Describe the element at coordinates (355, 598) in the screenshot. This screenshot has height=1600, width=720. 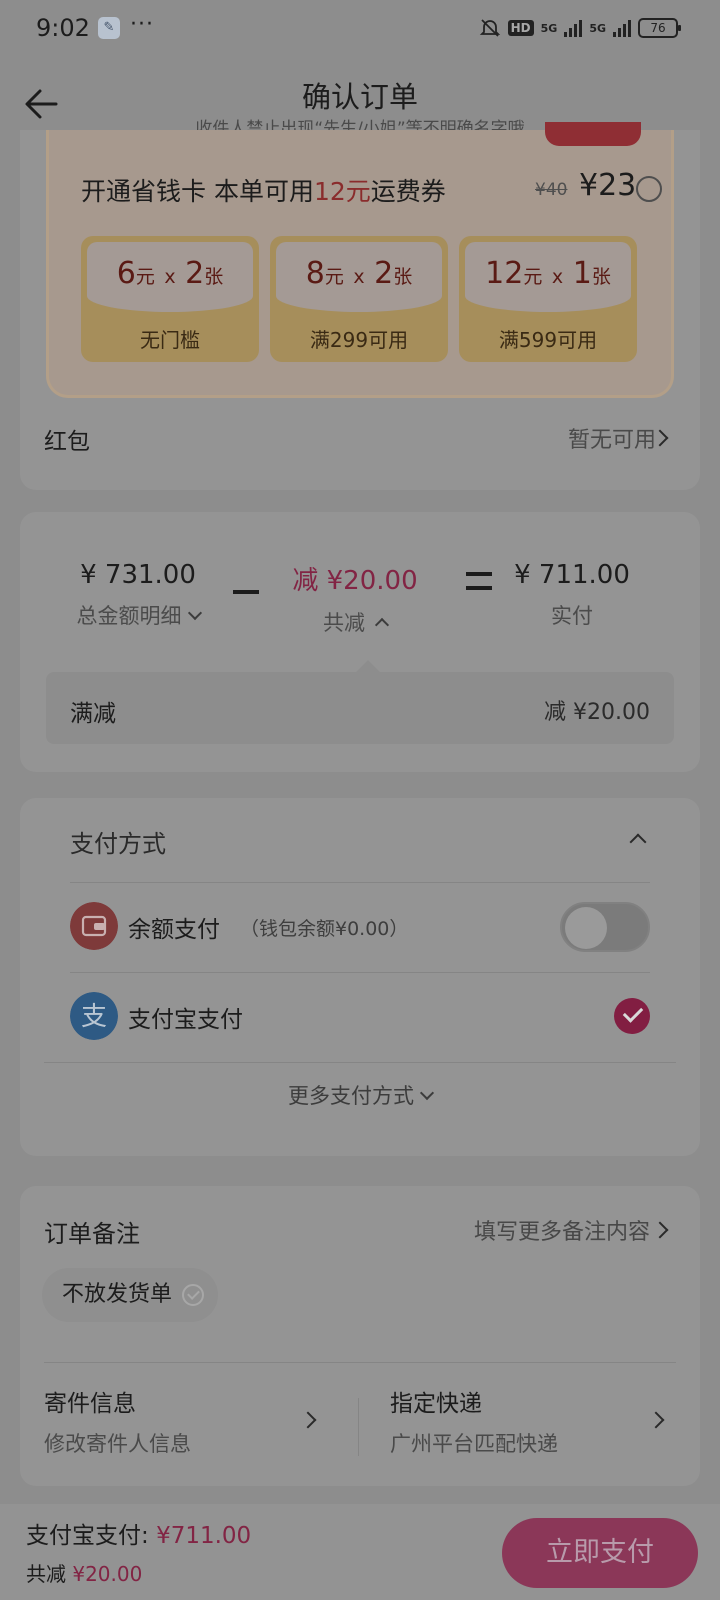
I see `discount-column: 减 ¥20.00 共减` at that location.